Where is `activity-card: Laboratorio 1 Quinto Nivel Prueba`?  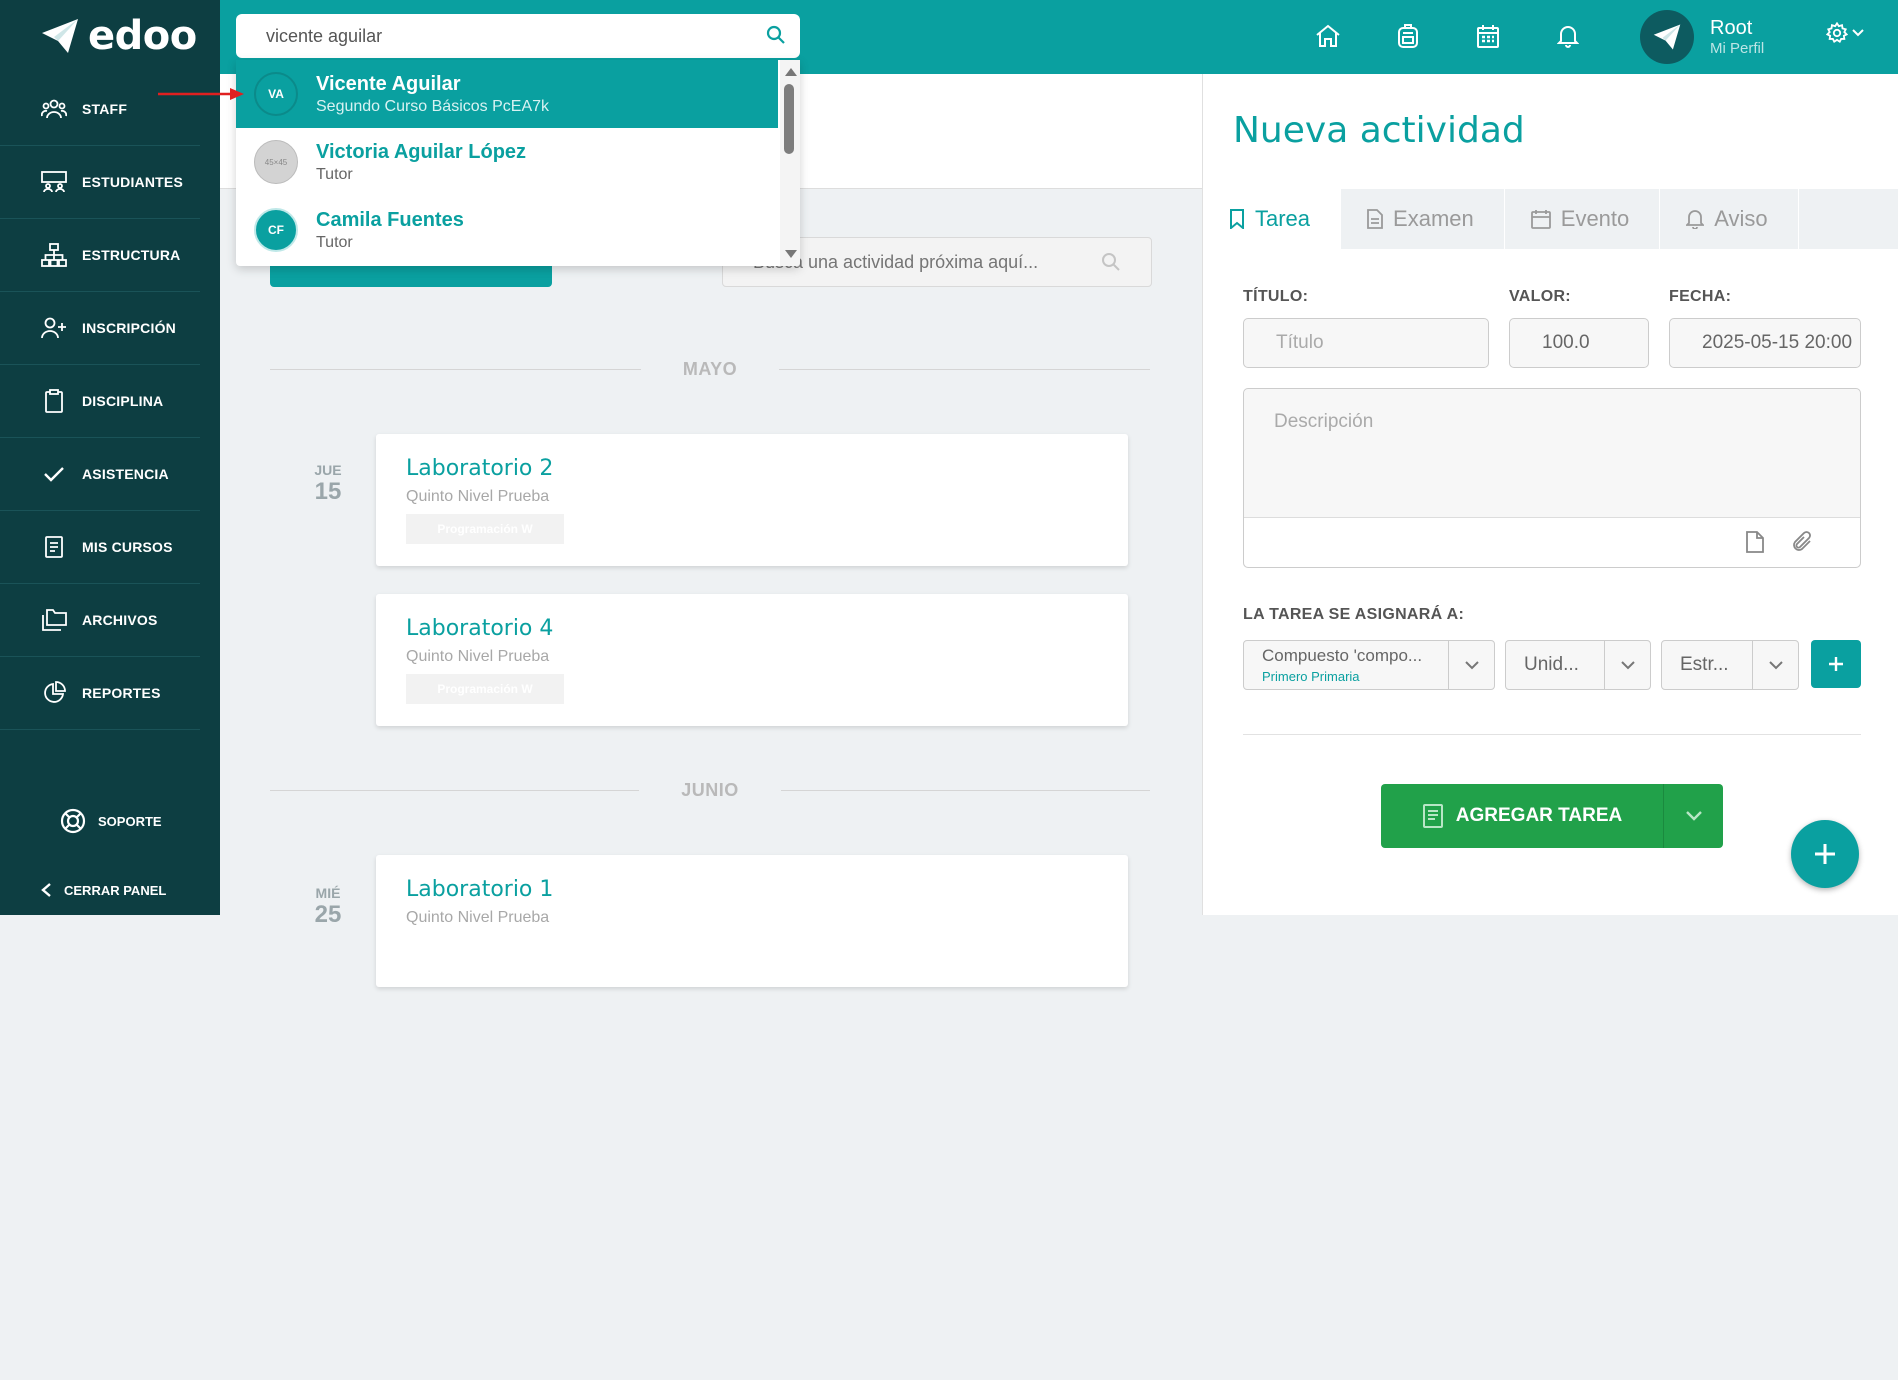 activity-card: Laboratorio 1 Quinto Nivel Prueba is located at coordinates (752, 921).